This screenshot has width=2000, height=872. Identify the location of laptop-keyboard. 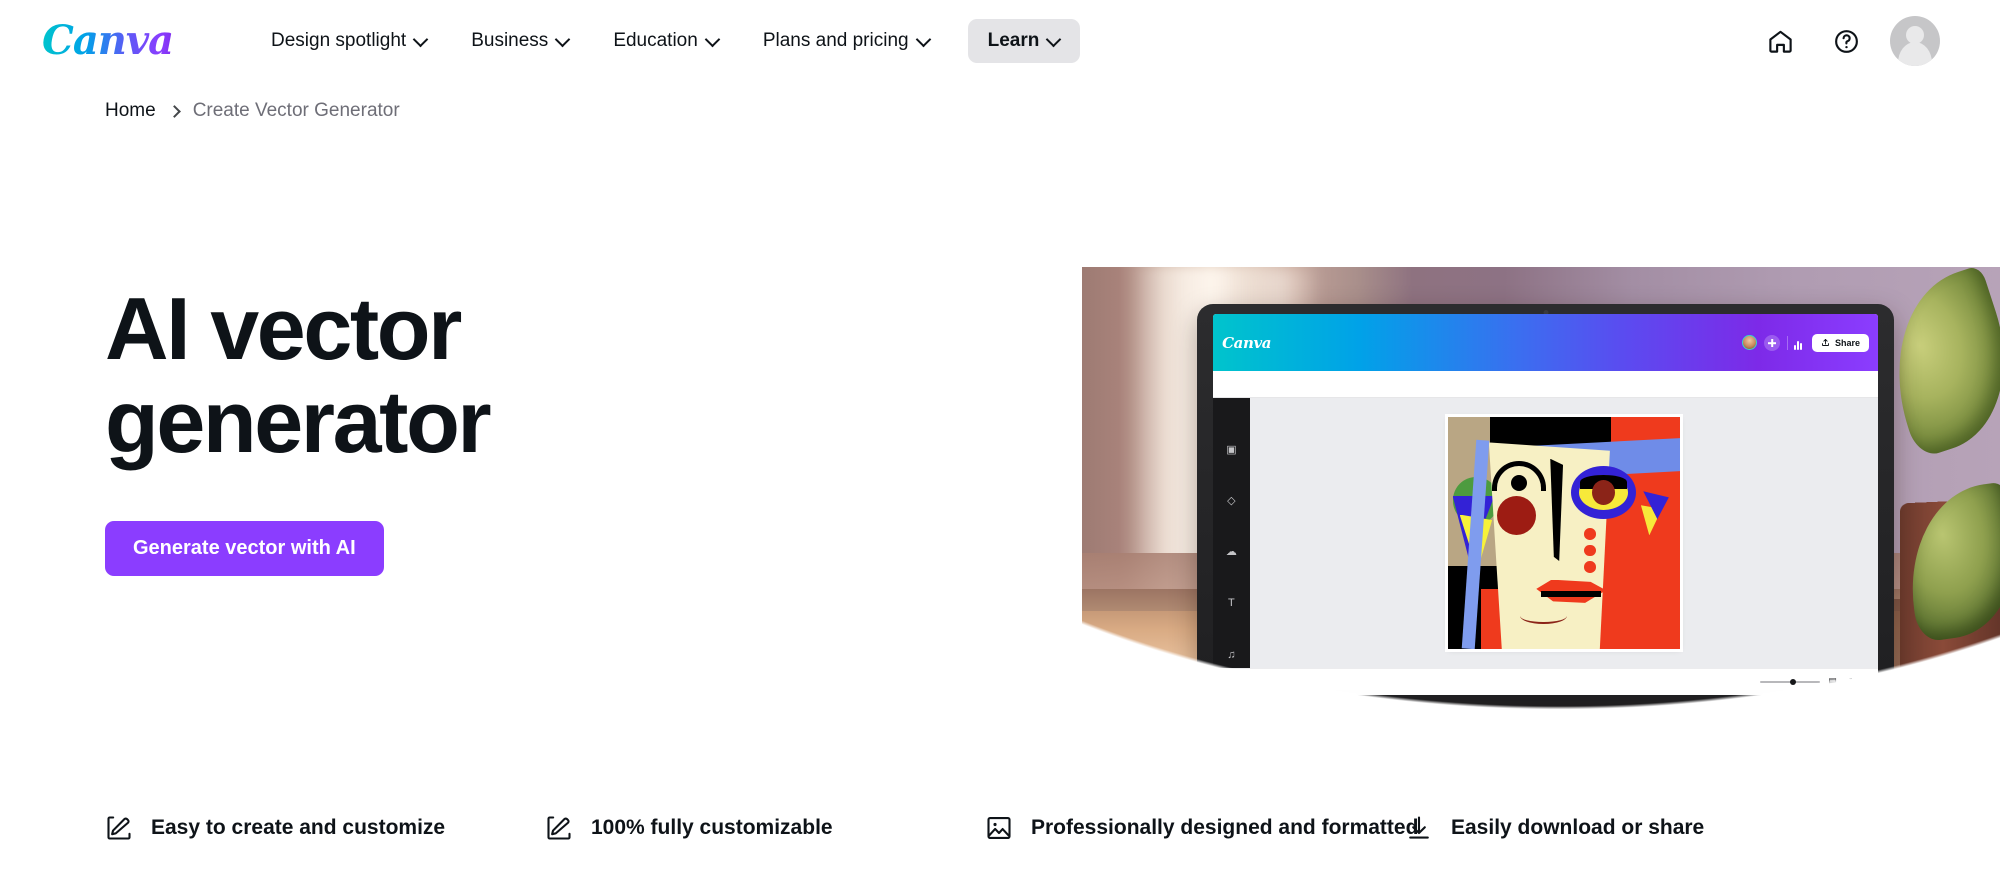
(1569, 730).